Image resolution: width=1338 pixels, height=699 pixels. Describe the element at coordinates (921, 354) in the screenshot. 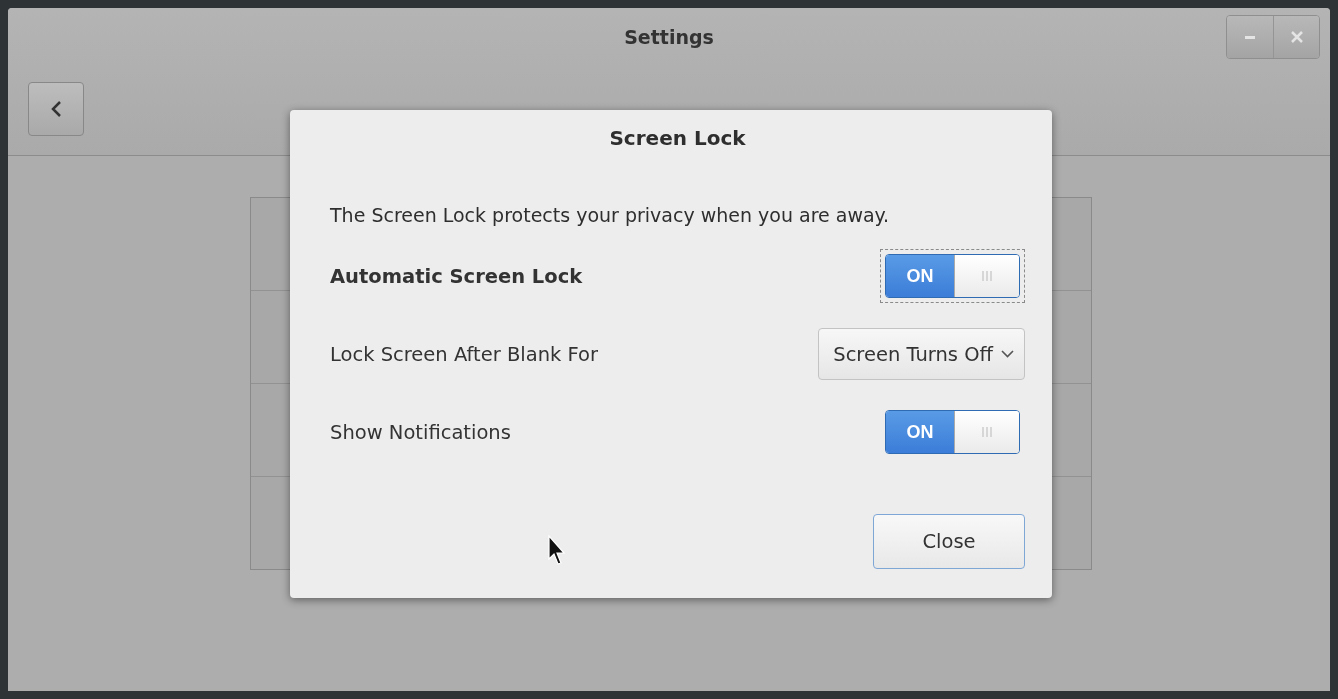

I see `dropdown: Screen Turns Off` at that location.